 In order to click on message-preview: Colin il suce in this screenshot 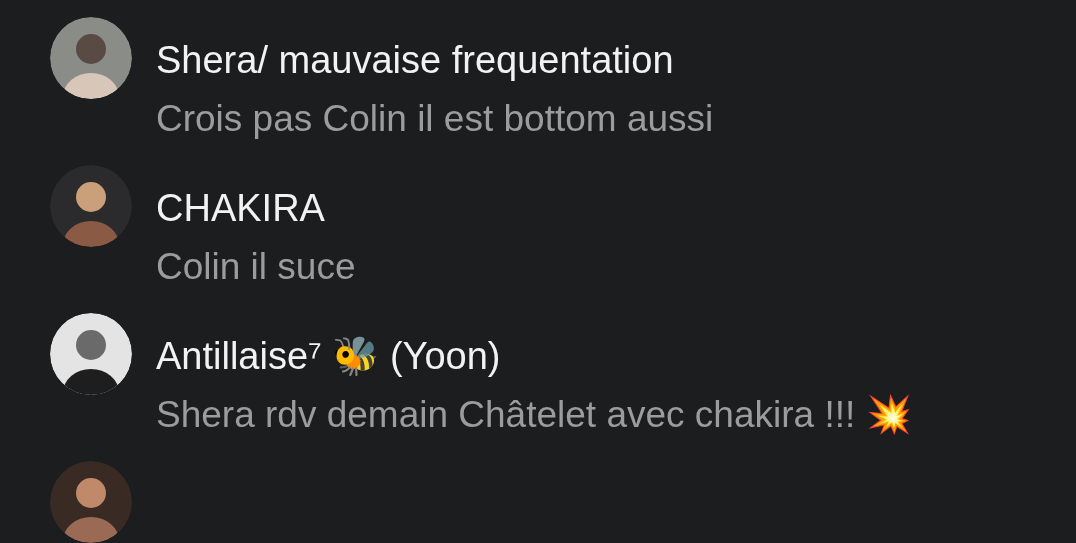, I will do `click(256, 267)`.